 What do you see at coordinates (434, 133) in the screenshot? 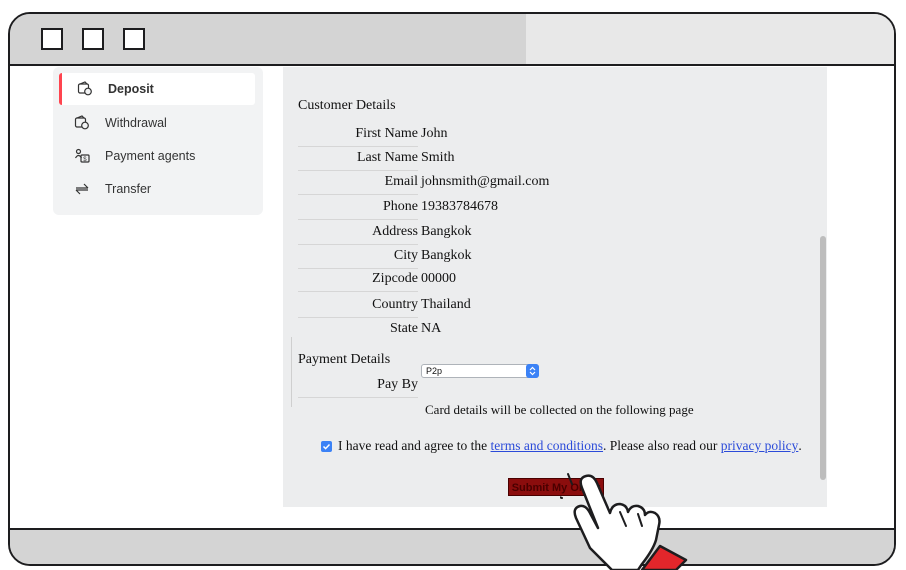
I see `field-value: John` at bounding box center [434, 133].